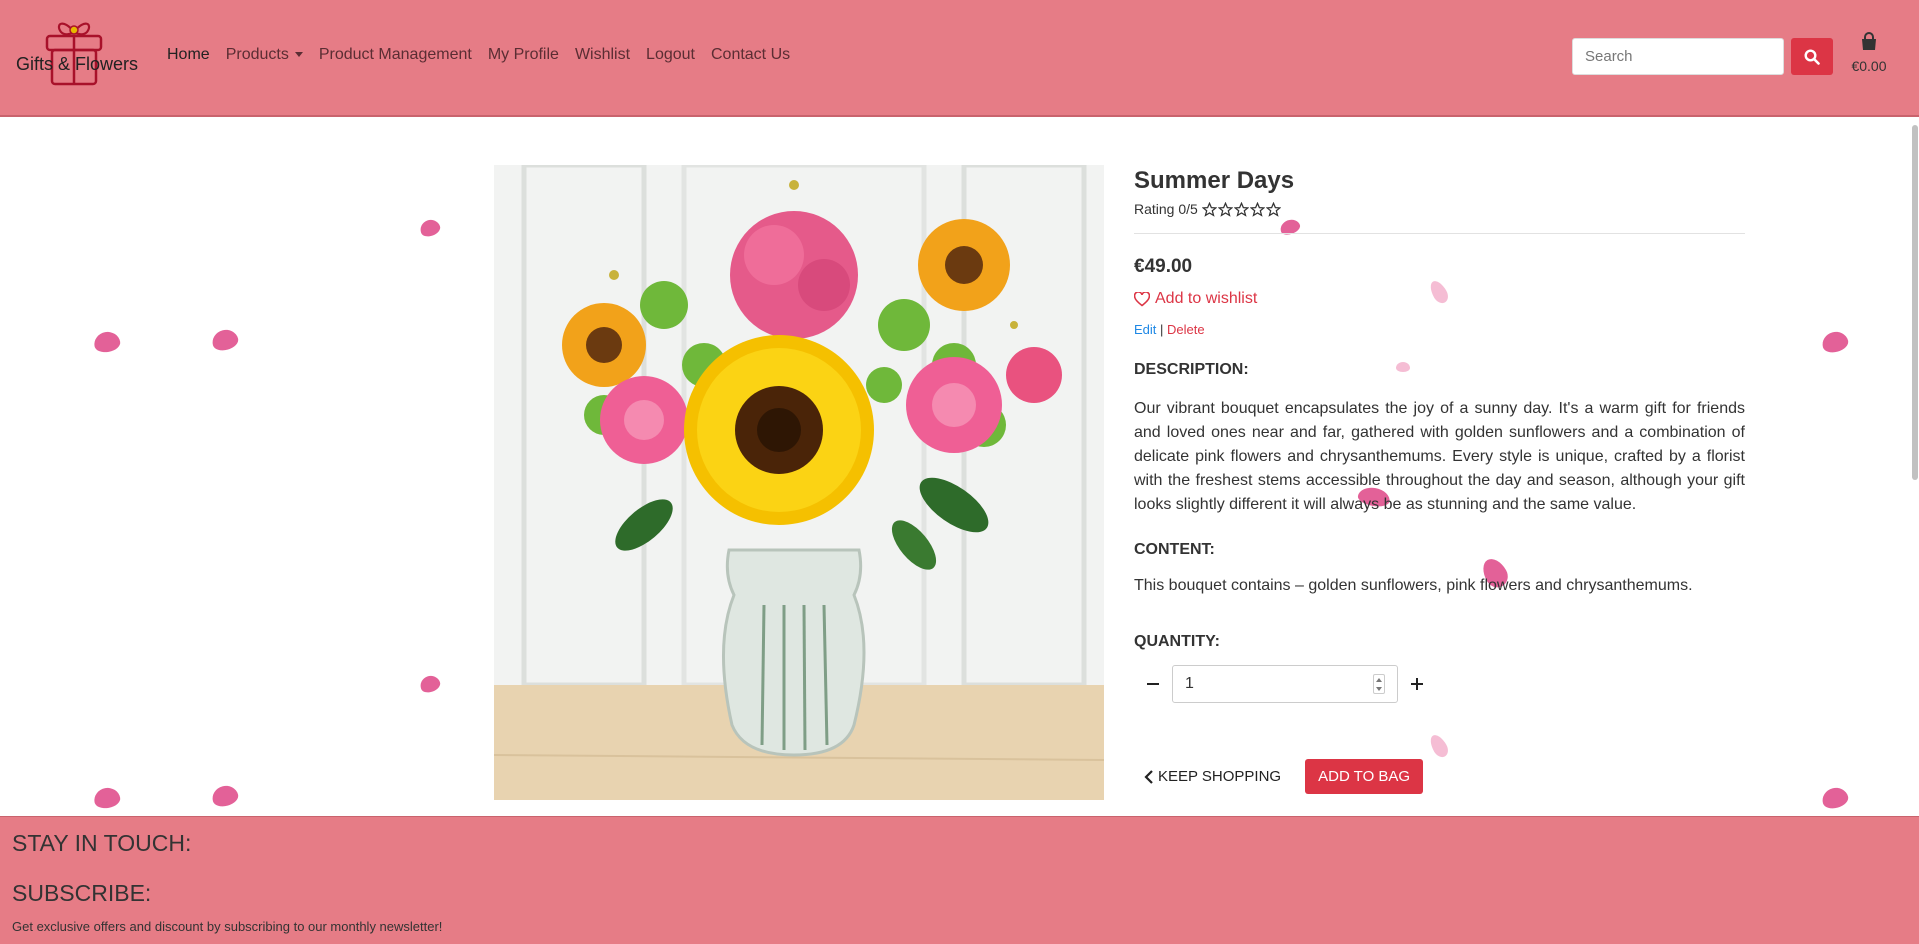  Describe the element at coordinates (1439, 233) in the screenshot. I see `divider` at that location.